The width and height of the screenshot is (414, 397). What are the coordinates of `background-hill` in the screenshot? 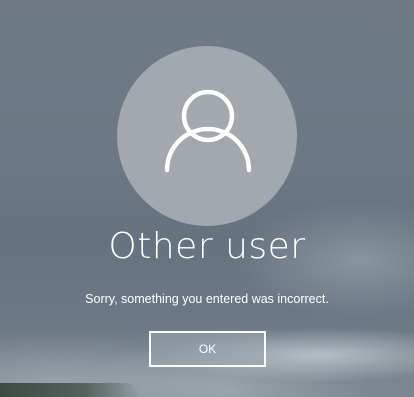 It's located at (70, 390).